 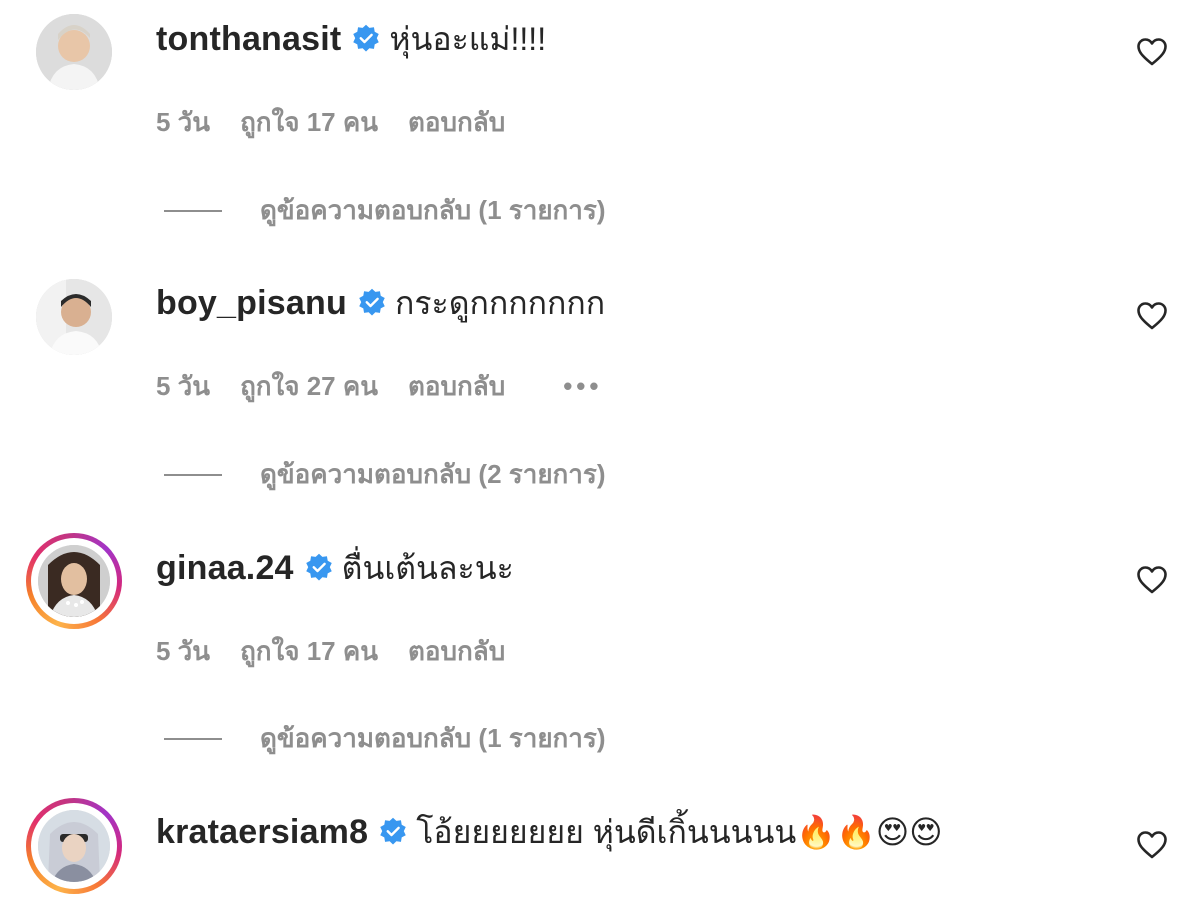 What do you see at coordinates (500, 302) in the screenshot?
I see `comment-text: กระดูกกกกกกก` at bounding box center [500, 302].